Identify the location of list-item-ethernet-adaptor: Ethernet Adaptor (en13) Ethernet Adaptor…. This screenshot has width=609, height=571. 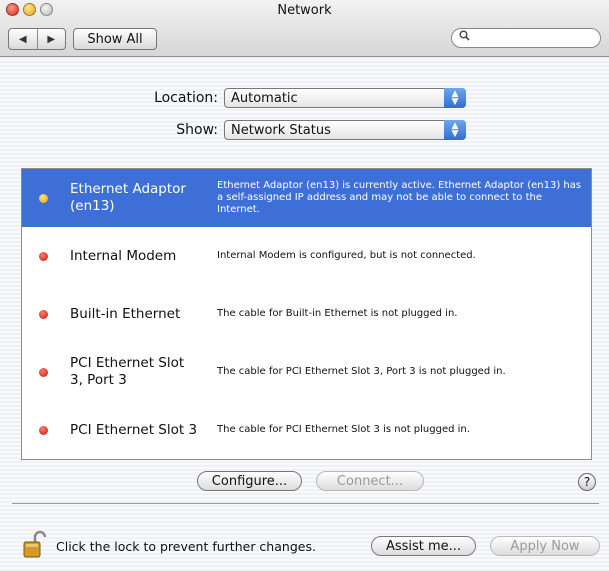
(306, 198).